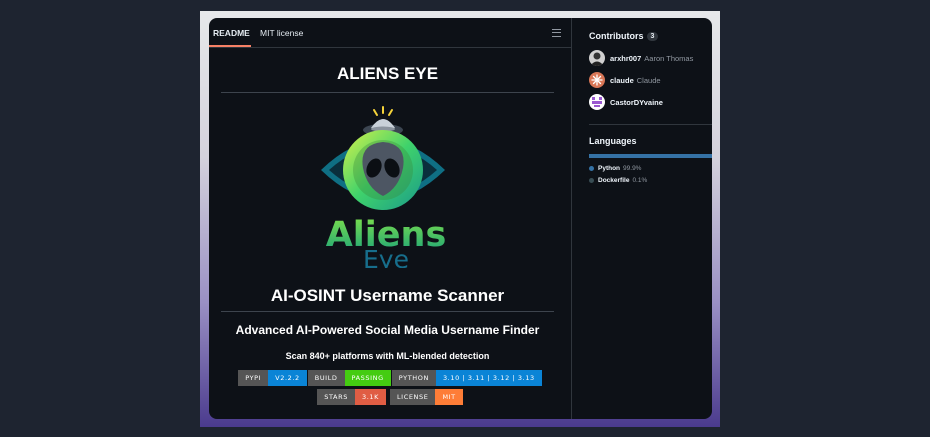  What do you see at coordinates (349, 378) in the screenshot?
I see `build-badge: BUILD PASSING` at bounding box center [349, 378].